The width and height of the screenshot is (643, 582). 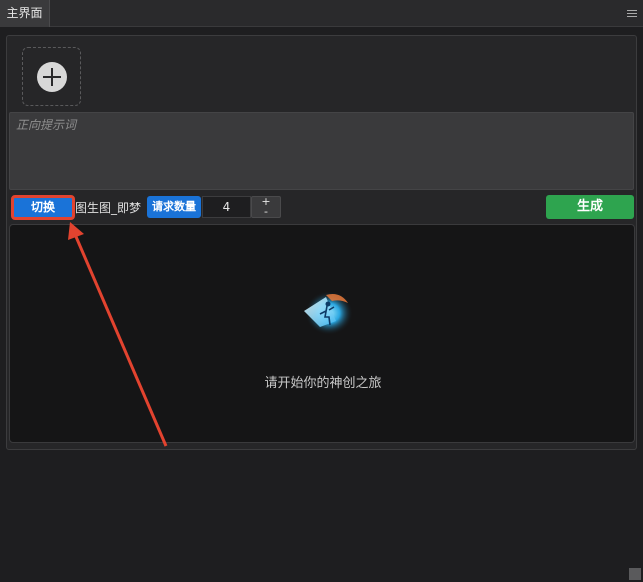 What do you see at coordinates (43, 207) in the screenshot?
I see `switch-button: 切换` at bounding box center [43, 207].